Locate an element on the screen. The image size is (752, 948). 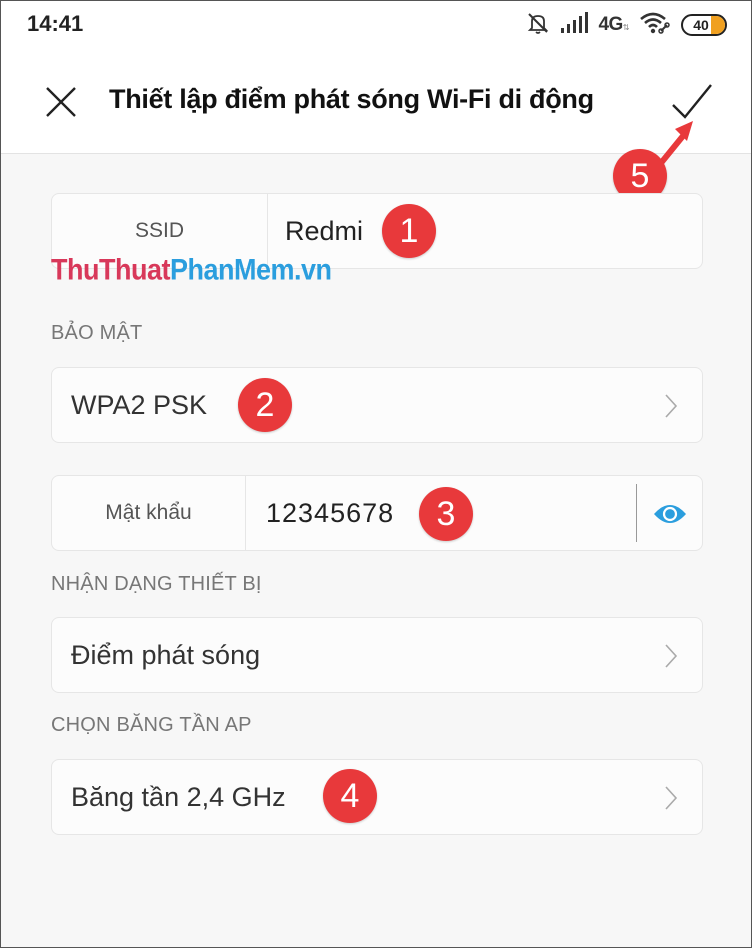
watermark-part2: PhanMem.vn is located at coordinates (250, 270).